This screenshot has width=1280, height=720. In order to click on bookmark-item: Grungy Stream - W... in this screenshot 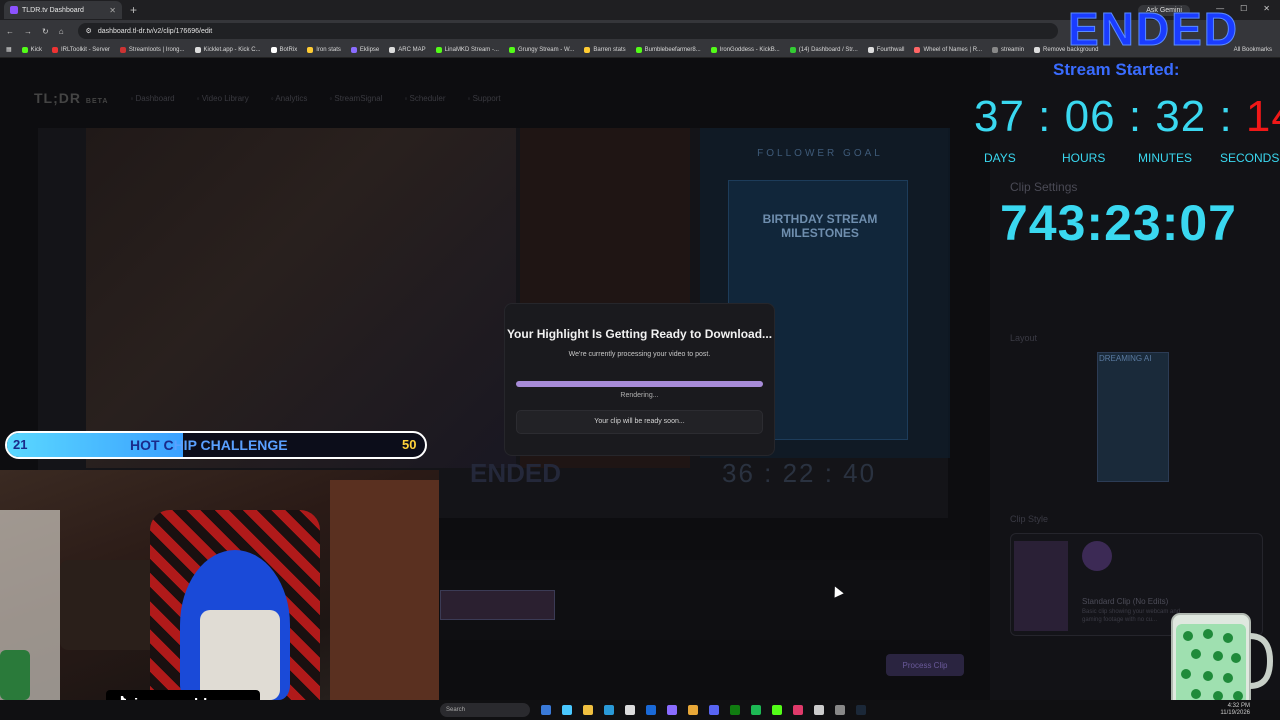, I will do `click(541, 49)`.